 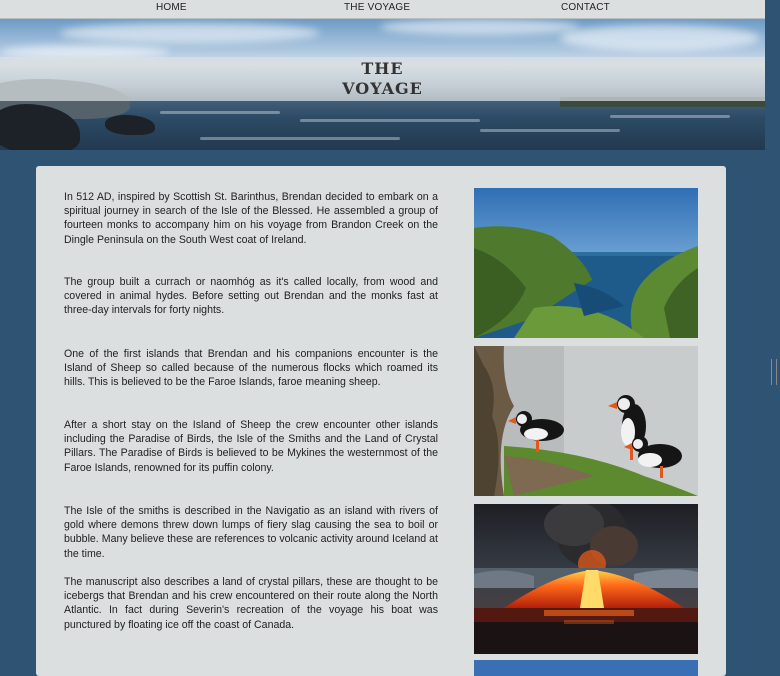 I want to click on coastal-cliffs-image, so click(x=586, y=263).